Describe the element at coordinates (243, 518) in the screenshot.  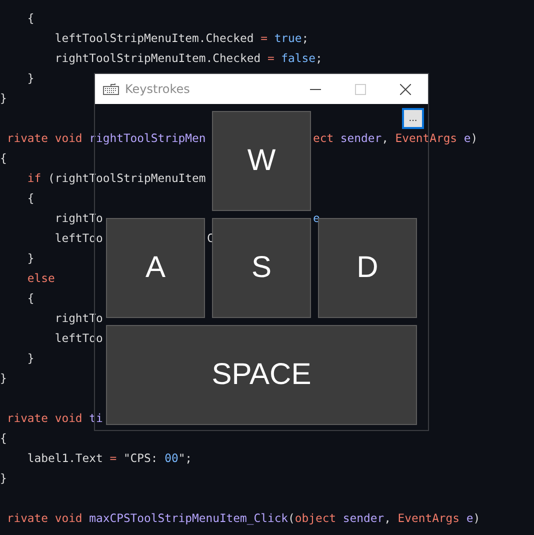
I see `code-text: rivate void maxCPSToolStripMenuItem_Click(object sender, EventArgs e)` at that location.